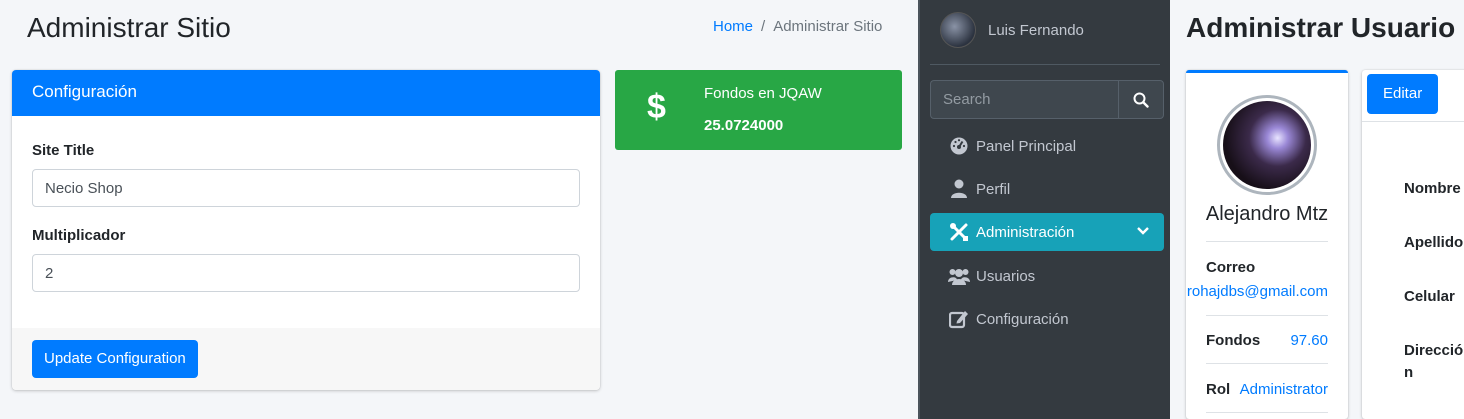 Image resolution: width=1464 pixels, height=419 pixels. I want to click on tab-editar: Editar, so click(1403, 94).